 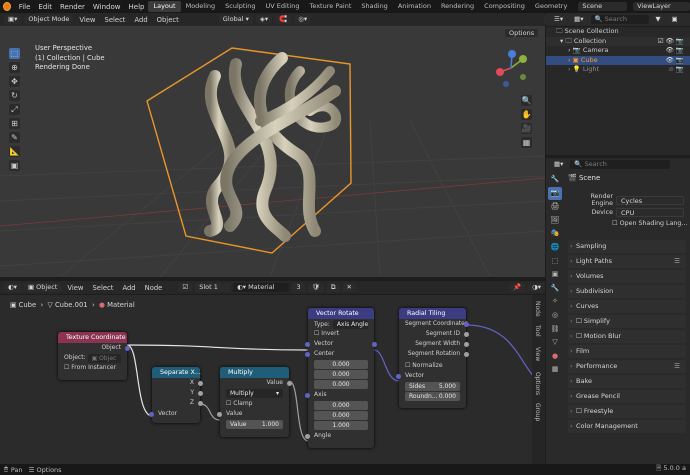 I want to click on fake-user-icon: 🛡, so click(x=315, y=287).